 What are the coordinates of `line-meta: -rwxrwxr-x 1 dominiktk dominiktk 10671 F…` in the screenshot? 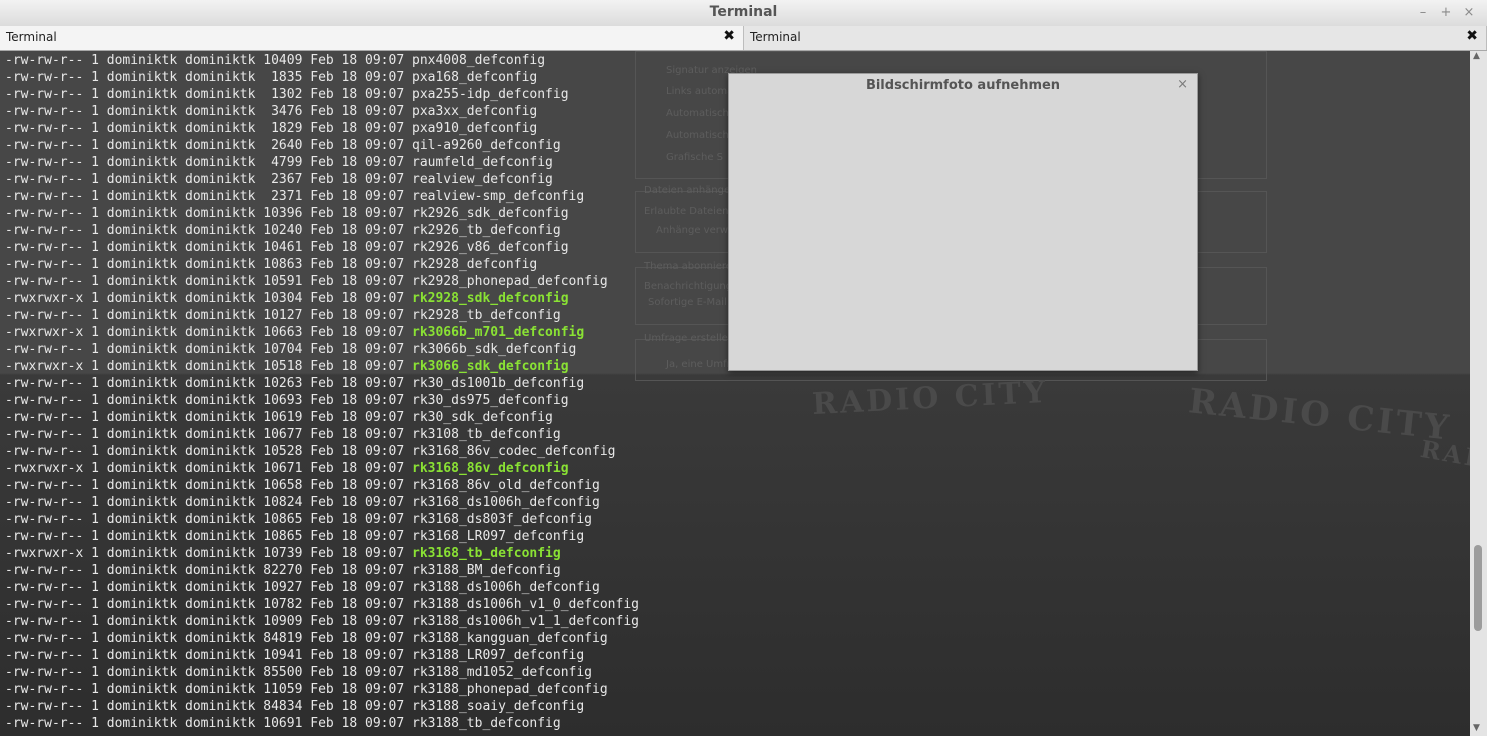 It's located at (208, 468).